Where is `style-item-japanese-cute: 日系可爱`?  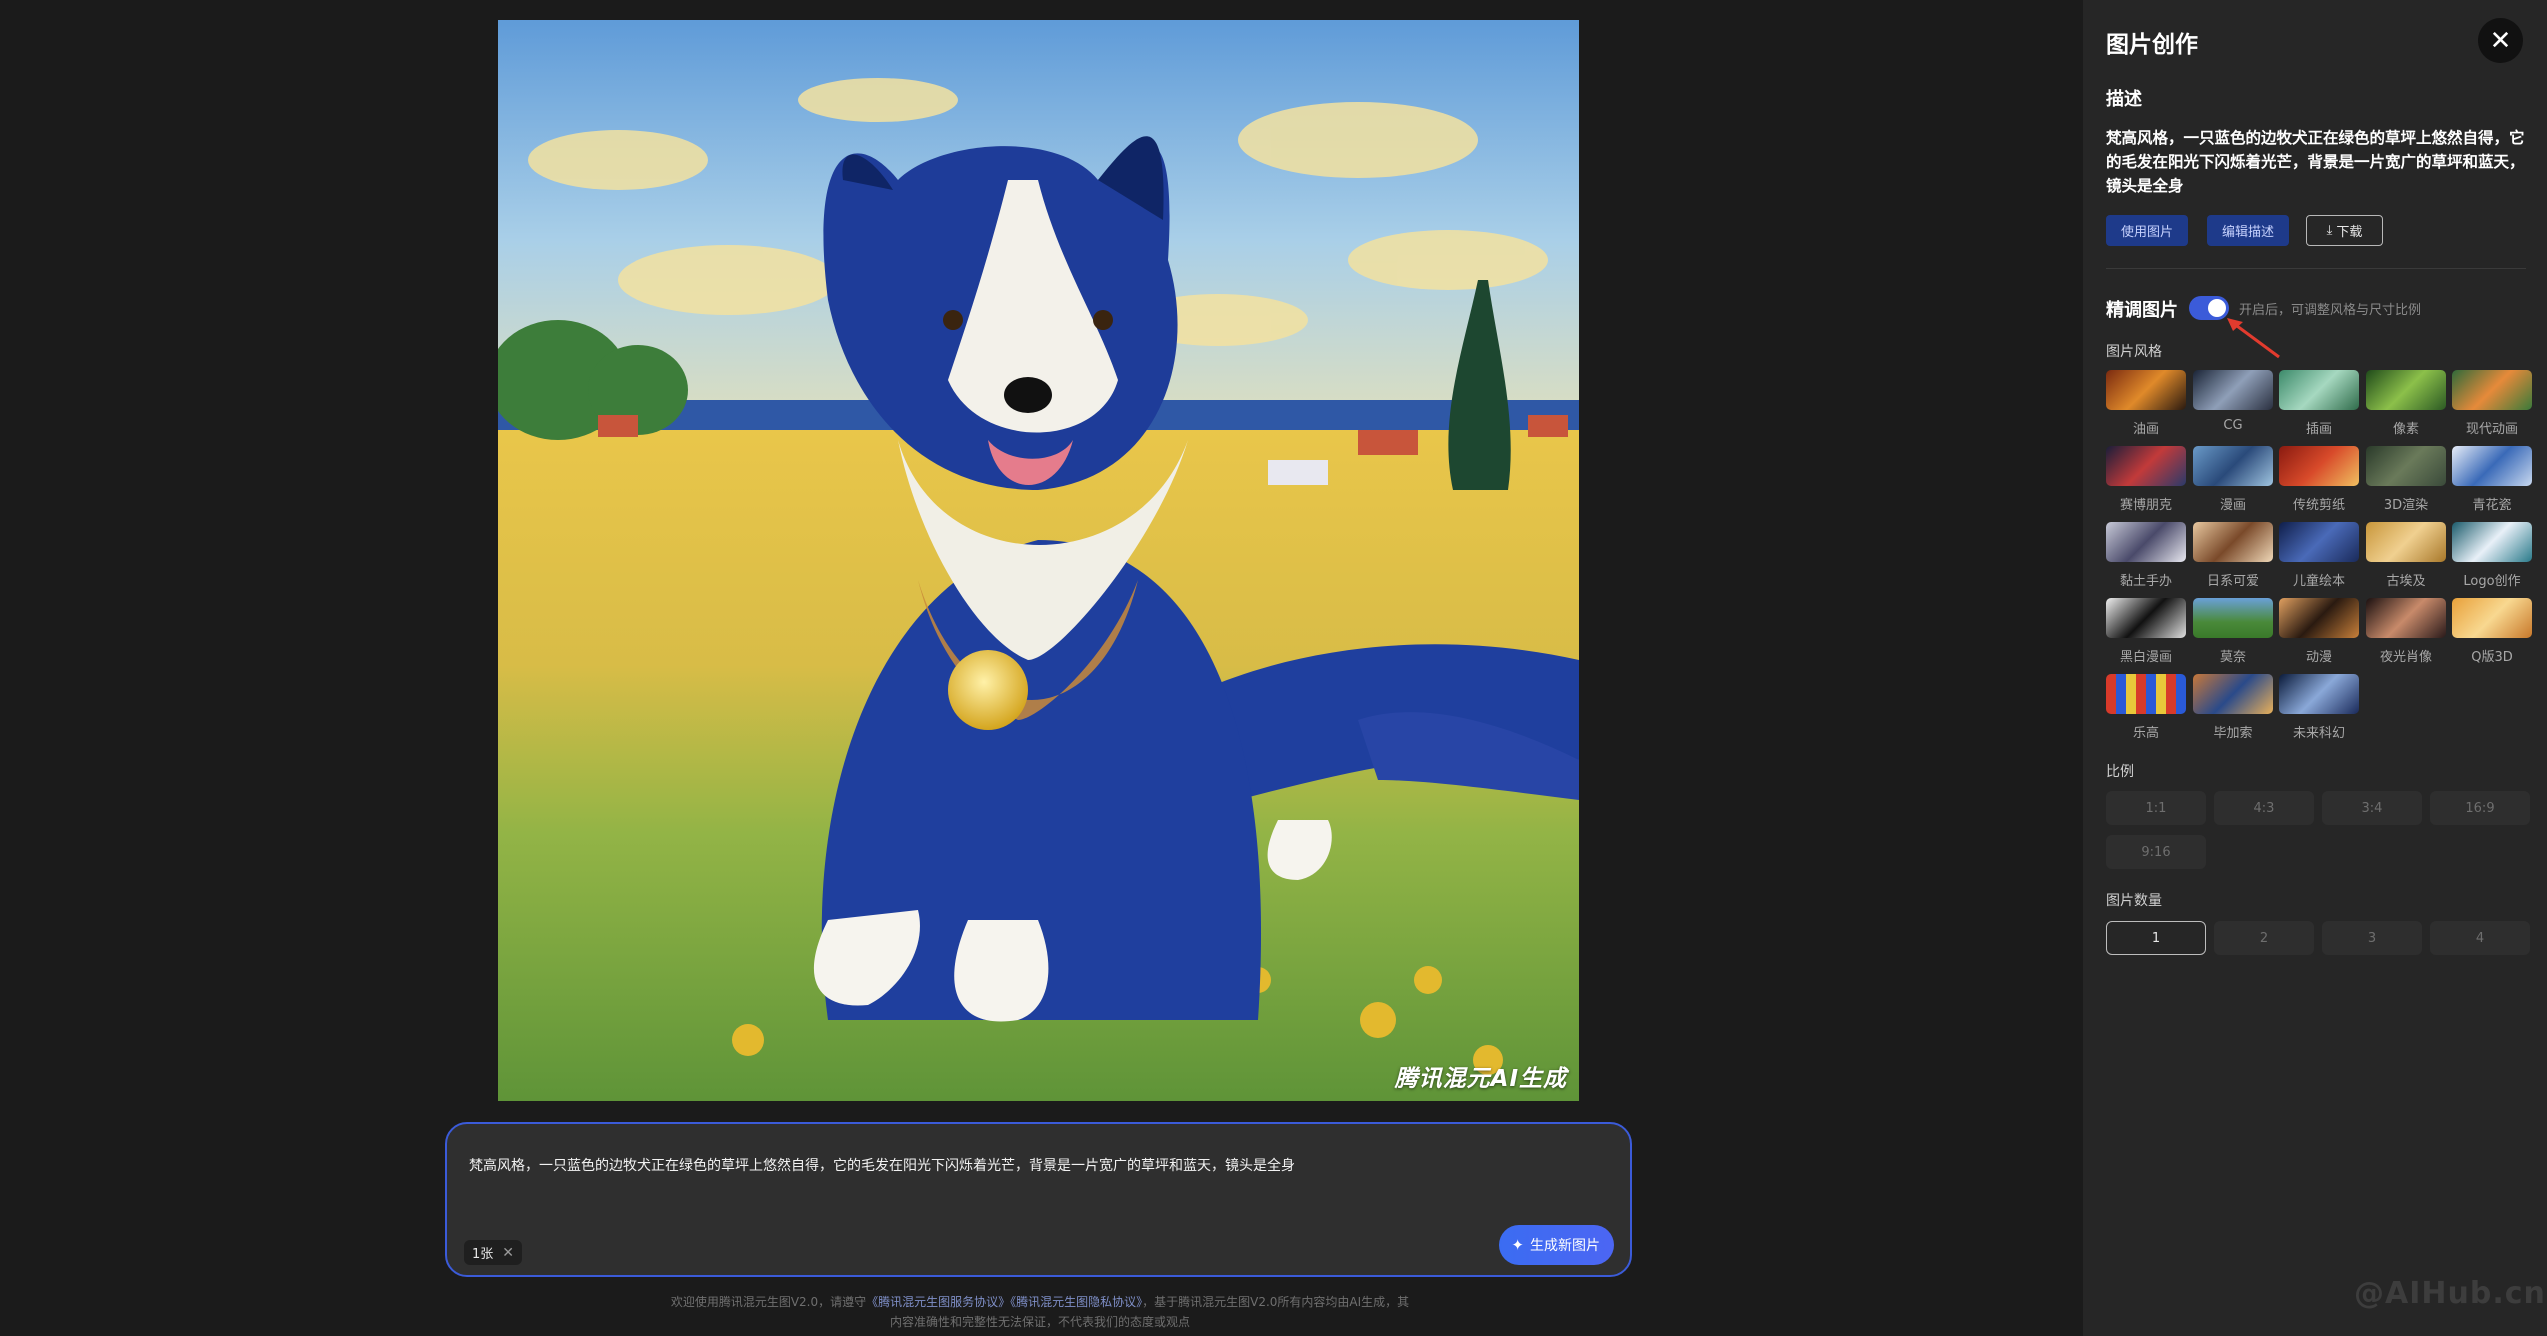
style-item-japanese-cute: 日系可爱 is located at coordinates (2233, 555).